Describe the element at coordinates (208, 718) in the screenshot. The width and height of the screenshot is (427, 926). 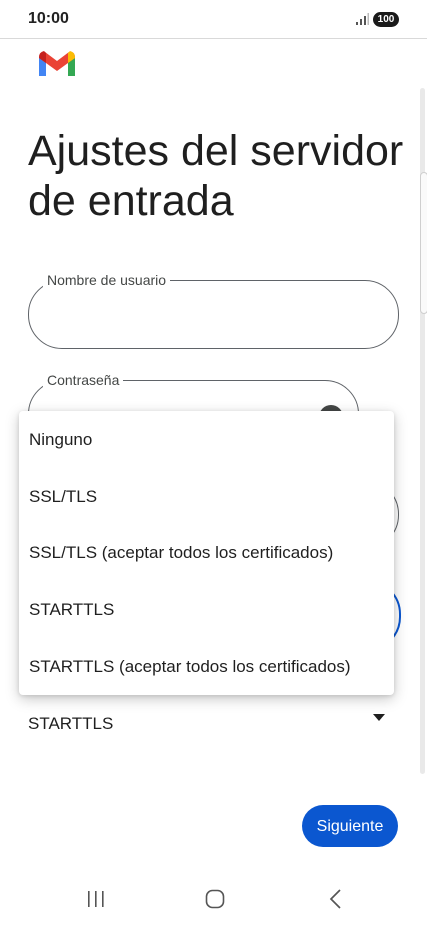
I see `security-type-select: STARTTLS` at that location.